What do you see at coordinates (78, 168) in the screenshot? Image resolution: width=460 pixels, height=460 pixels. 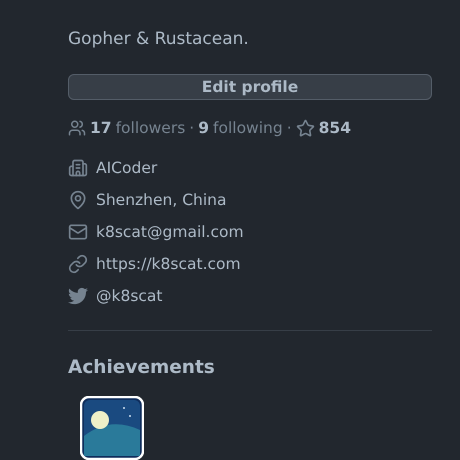 I see `building-icon` at bounding box center [78, 168].